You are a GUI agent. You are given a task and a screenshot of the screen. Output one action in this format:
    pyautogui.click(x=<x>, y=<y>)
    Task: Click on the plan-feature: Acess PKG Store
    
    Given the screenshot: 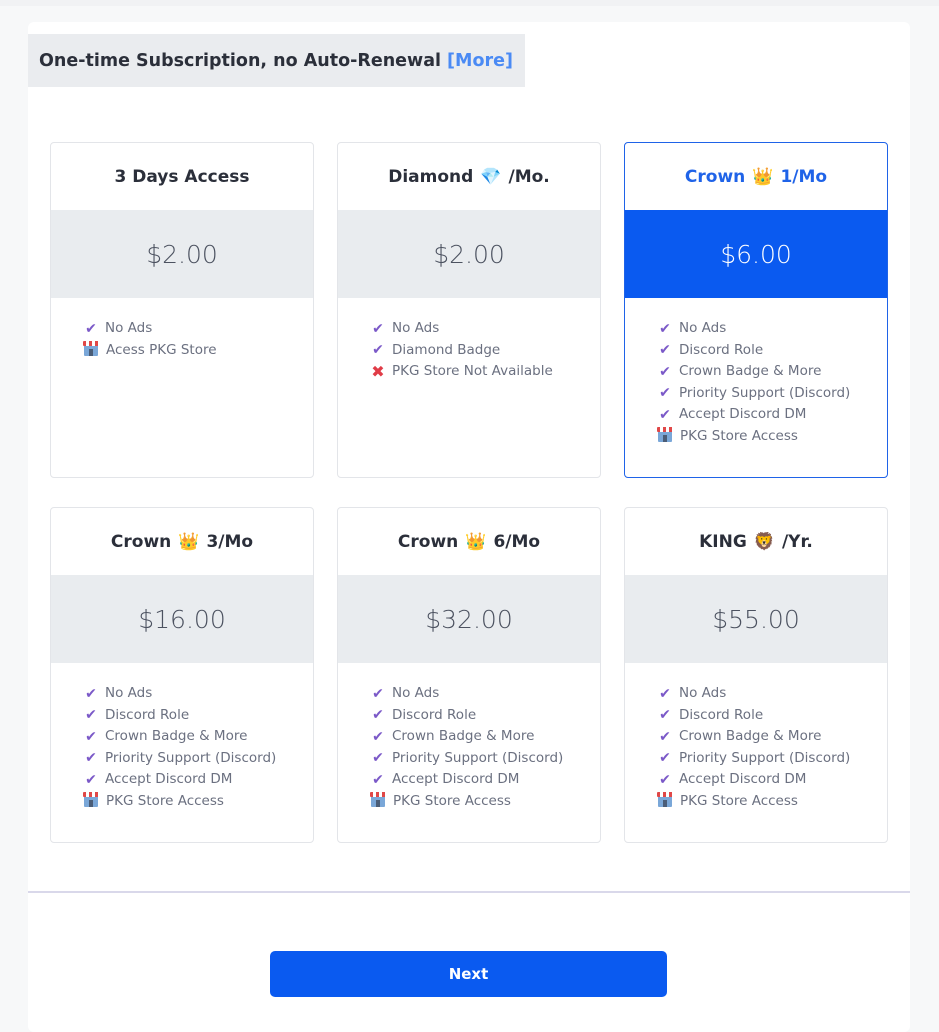 What is the action you would take?
    pyautogui.click(x=197, y=351)
    